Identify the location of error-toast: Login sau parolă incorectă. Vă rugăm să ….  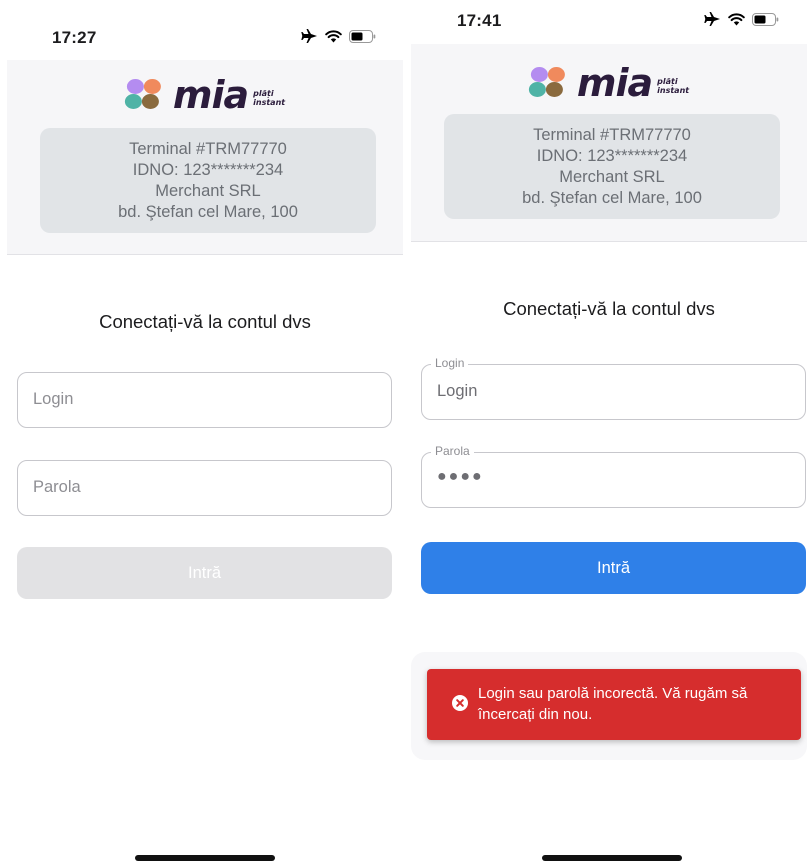
(614, 704).